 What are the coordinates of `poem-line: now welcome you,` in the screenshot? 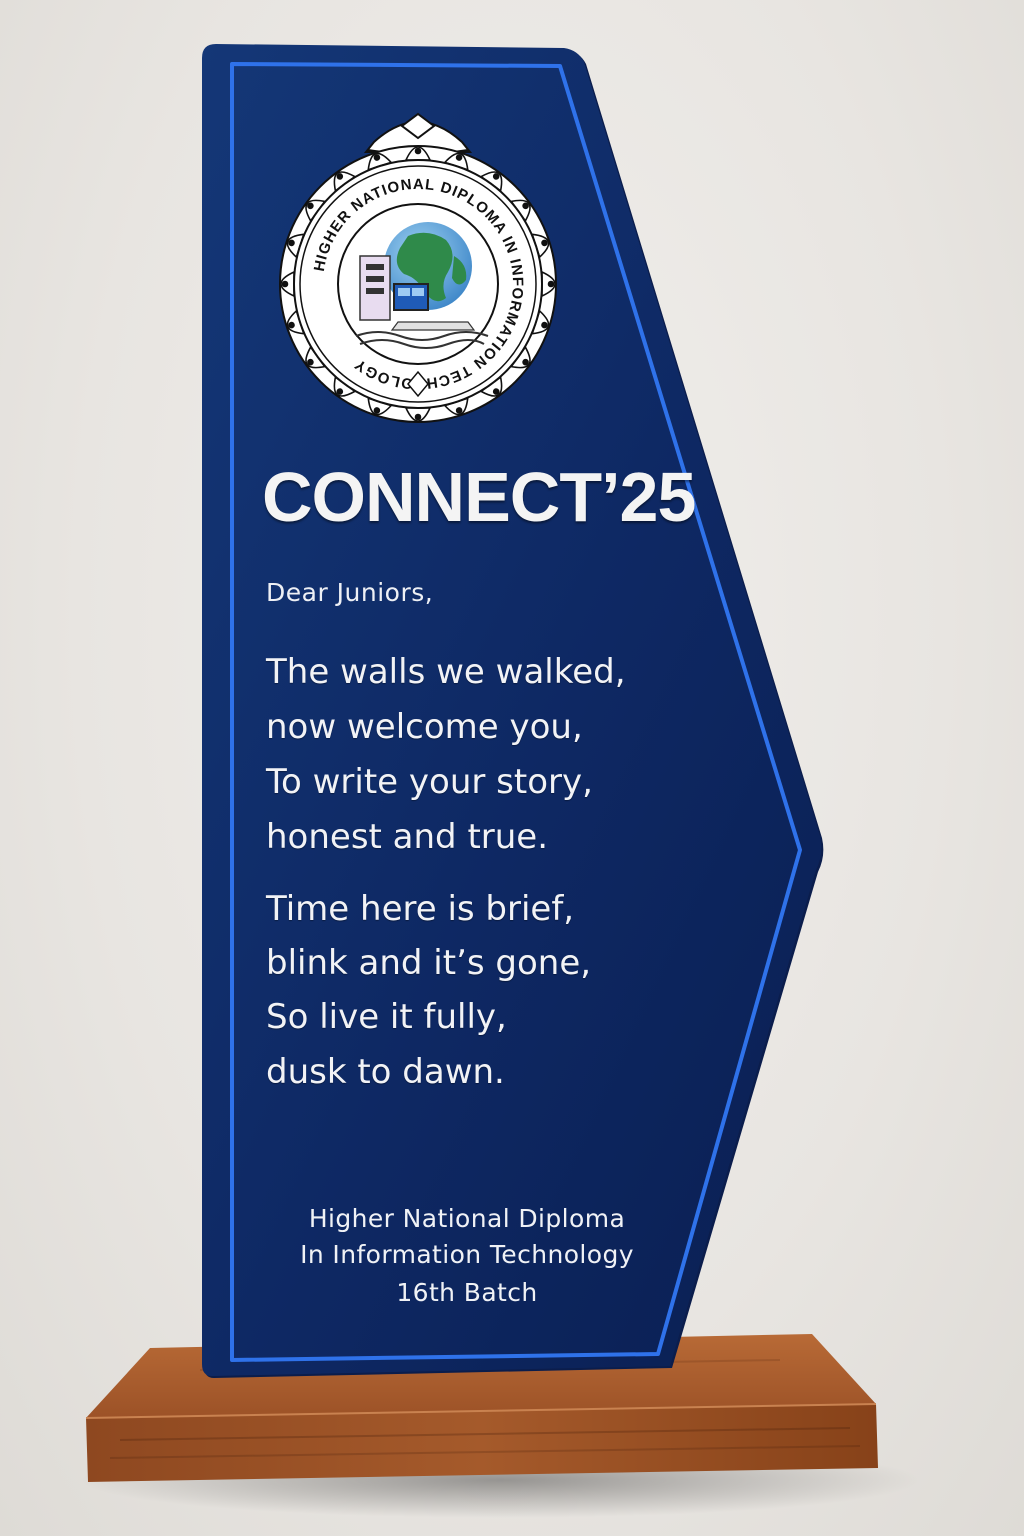 It's located at (424, 727).